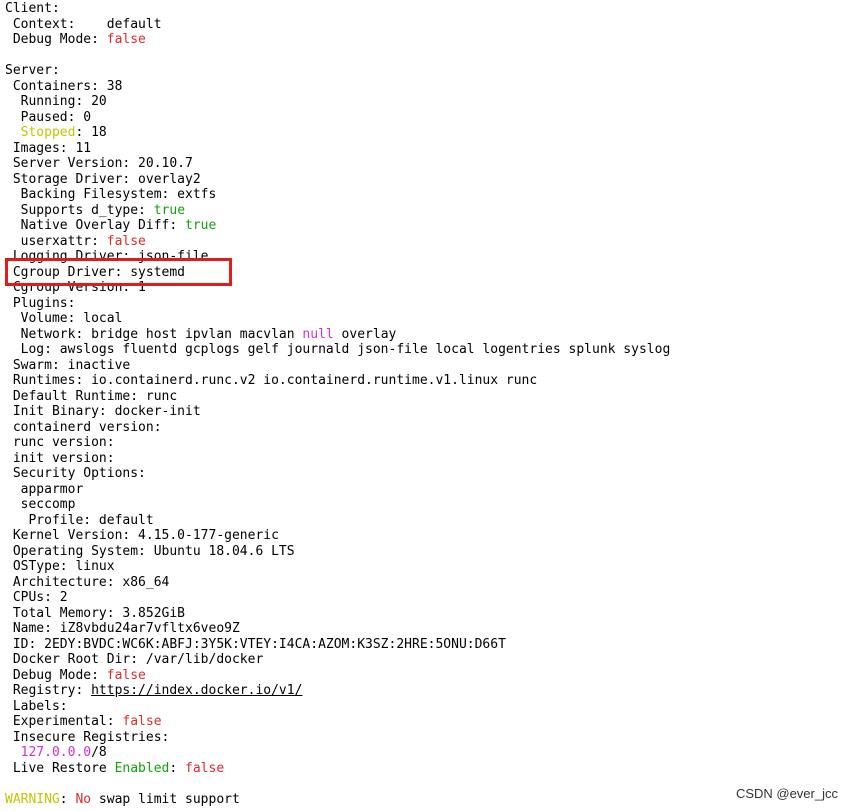 Image resolution: width=854 pixels, height=811 pixels. Describe the element at coordinates (48, 132) in the screenshot. I see `terminal-text-segment: Stopped` at that location.